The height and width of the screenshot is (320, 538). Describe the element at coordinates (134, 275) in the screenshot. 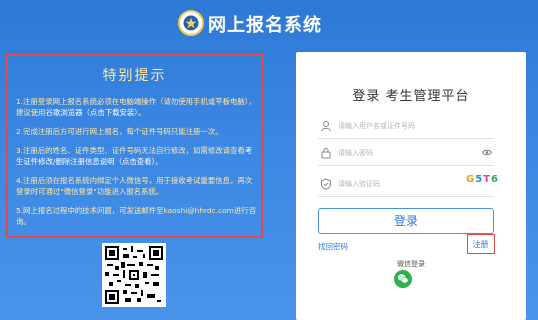

I see `qr-code` at that location.